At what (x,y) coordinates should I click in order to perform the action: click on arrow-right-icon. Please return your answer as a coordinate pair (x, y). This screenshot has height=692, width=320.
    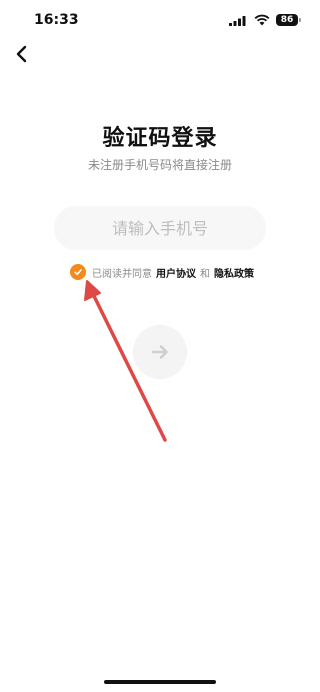
    Looking at the image, I should click on (159, 352).